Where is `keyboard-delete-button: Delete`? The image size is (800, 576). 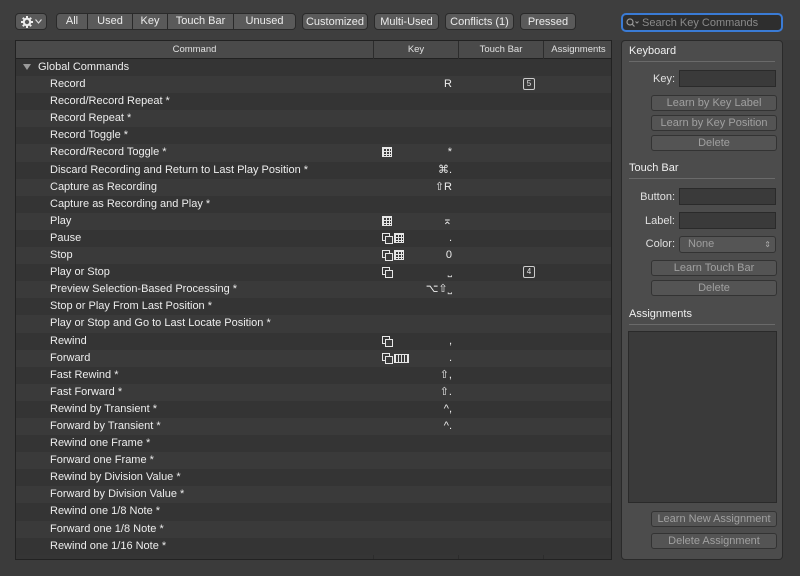 keyboard-delete-button: Delete is located at coordinates (714, 143).